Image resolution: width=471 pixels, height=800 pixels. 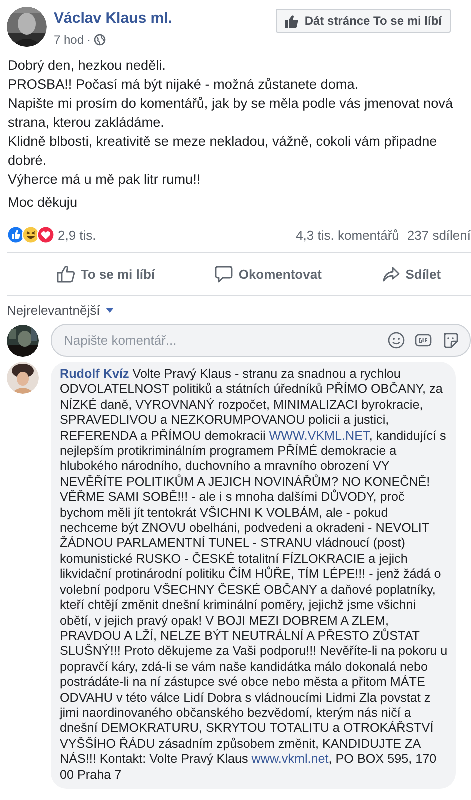 What do you see at coordinates (31, 235) in the screenshot?
I see `haha-reaction-icon` at bounding box center [31, 235].